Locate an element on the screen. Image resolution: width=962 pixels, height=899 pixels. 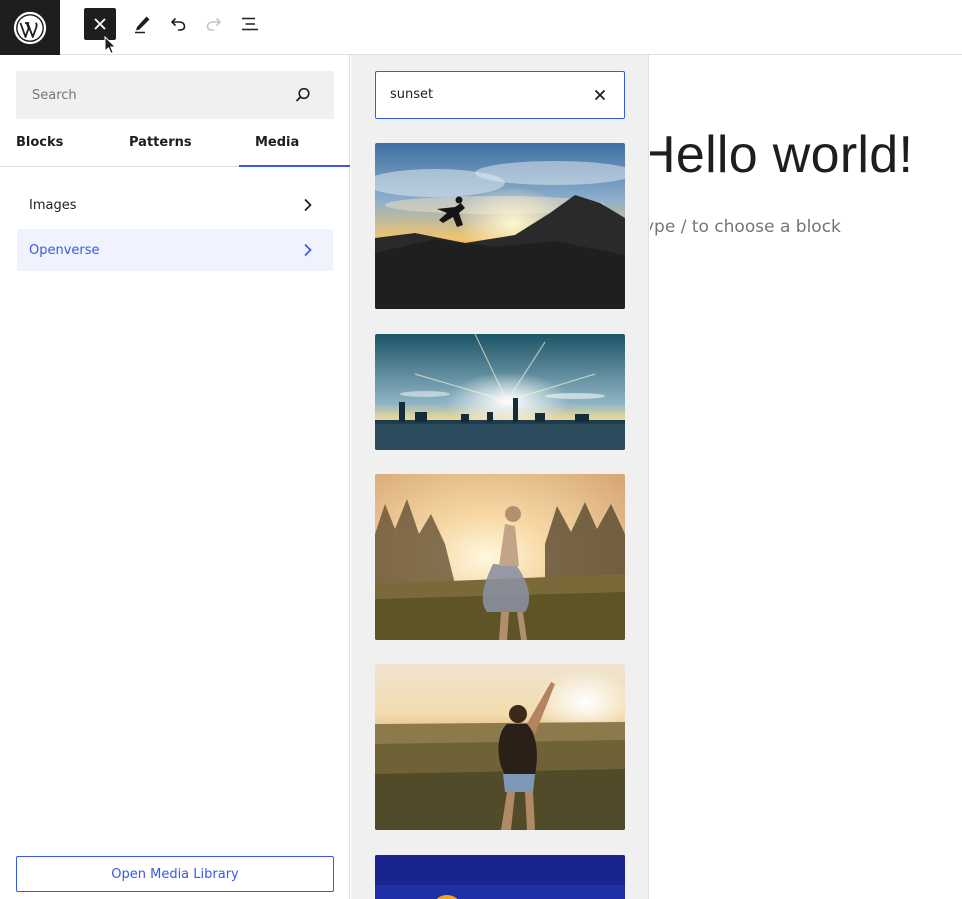
girl-spinning-backlit-field-image is located at coordinates (500, 557).